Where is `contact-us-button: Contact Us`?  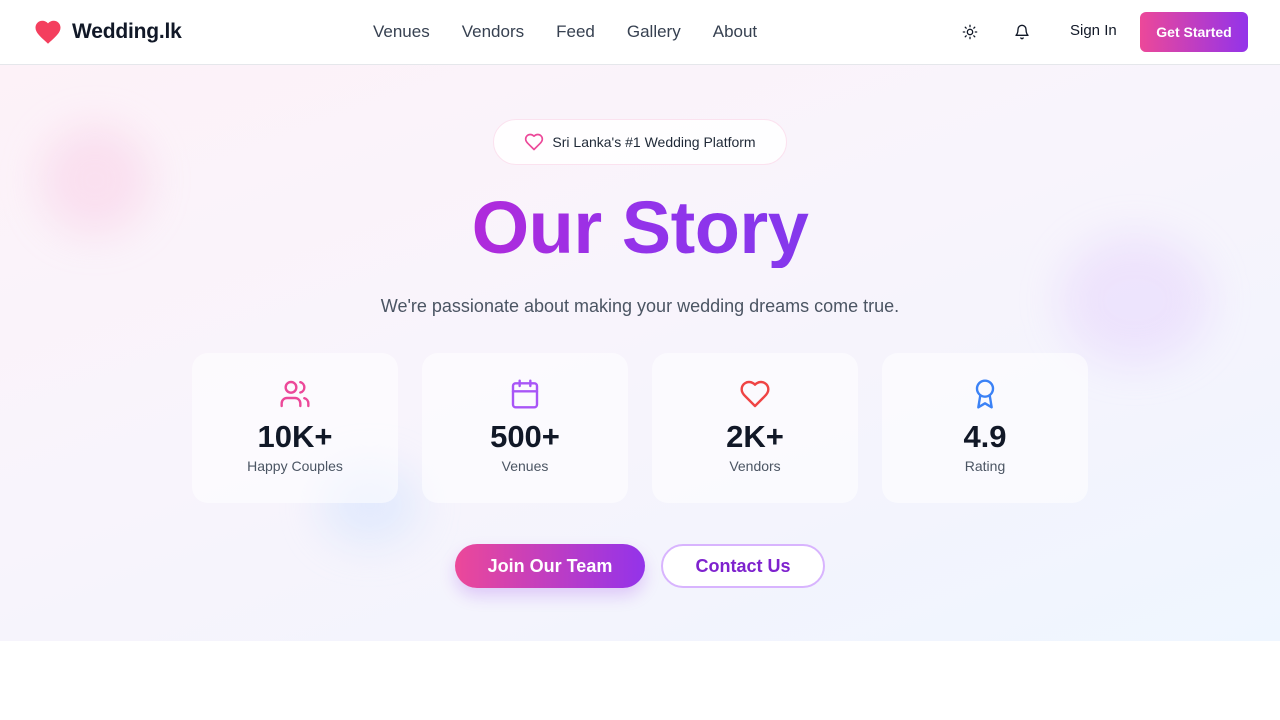 contact-us-button: Contact Us is located at coordinates (743, 566).